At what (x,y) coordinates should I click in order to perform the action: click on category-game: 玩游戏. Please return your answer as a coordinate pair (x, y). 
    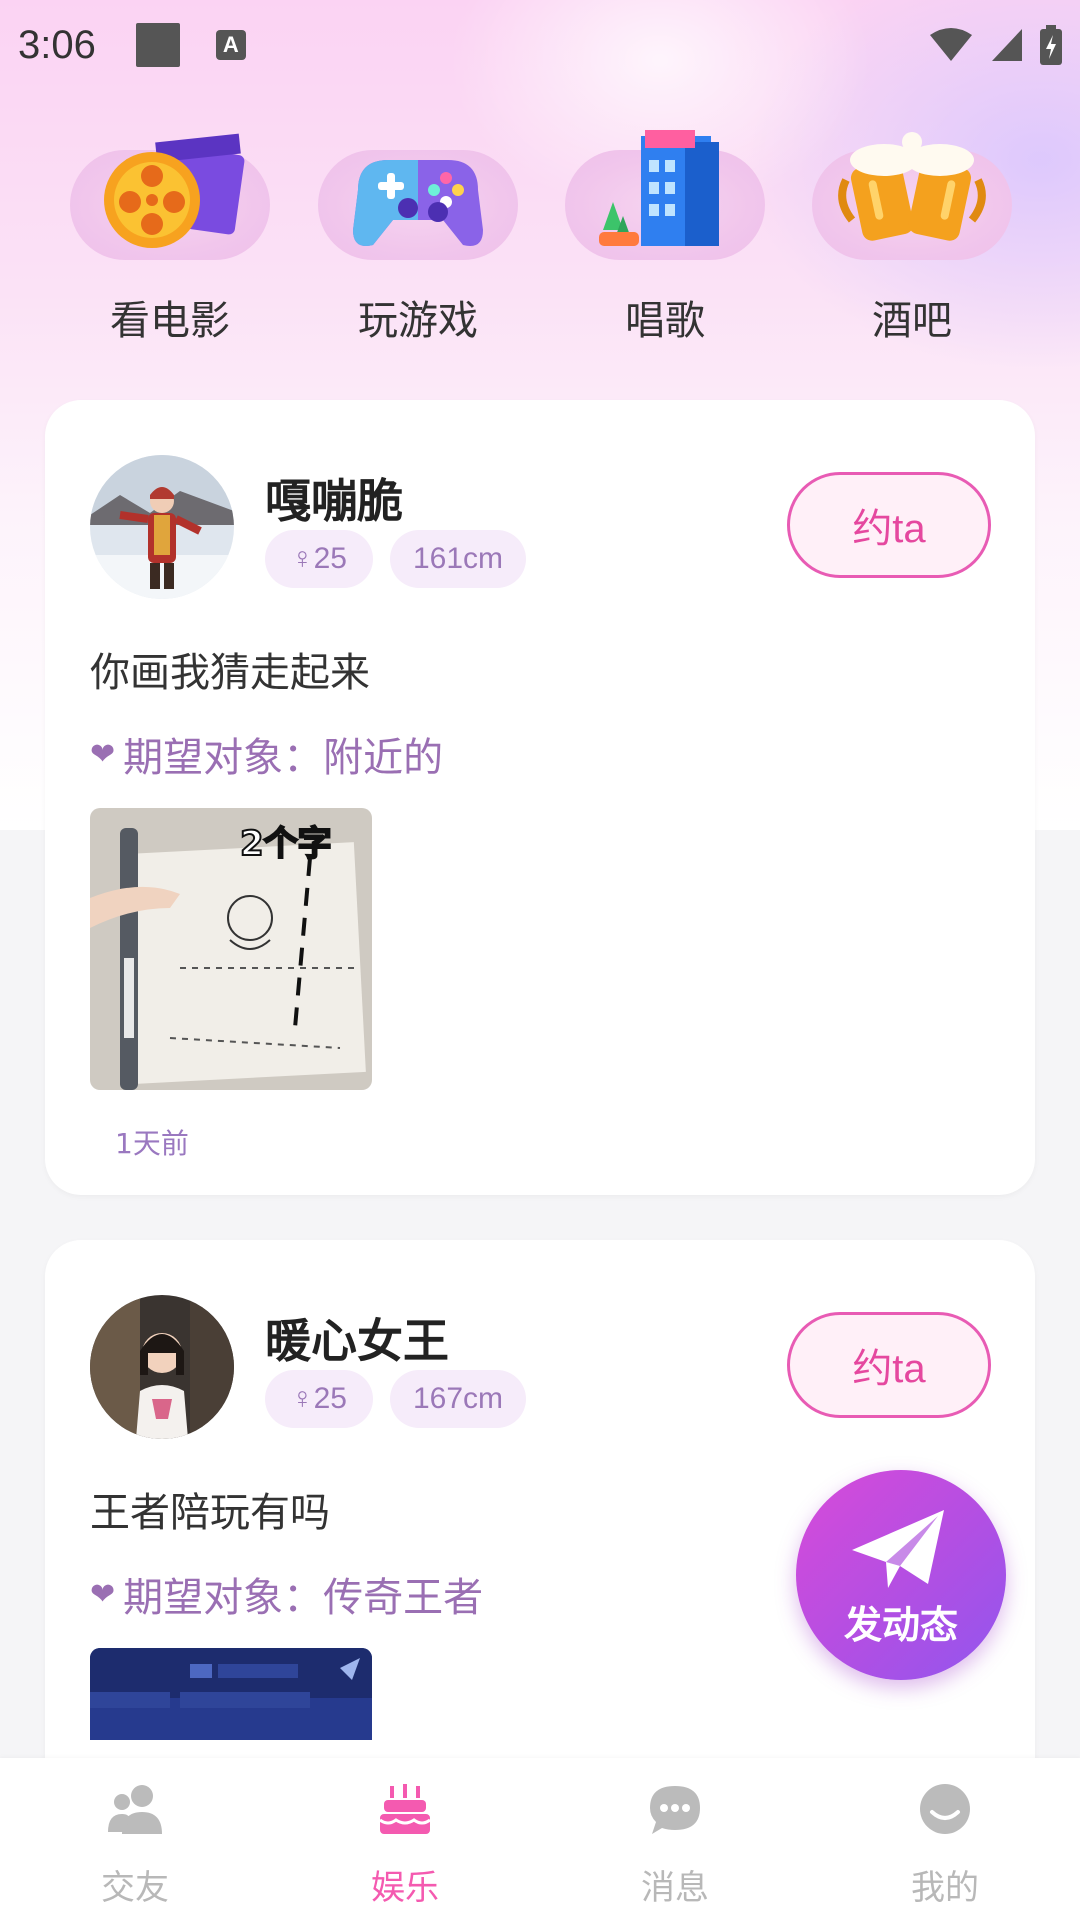
    Looking at the image, I should click on (418, 240).